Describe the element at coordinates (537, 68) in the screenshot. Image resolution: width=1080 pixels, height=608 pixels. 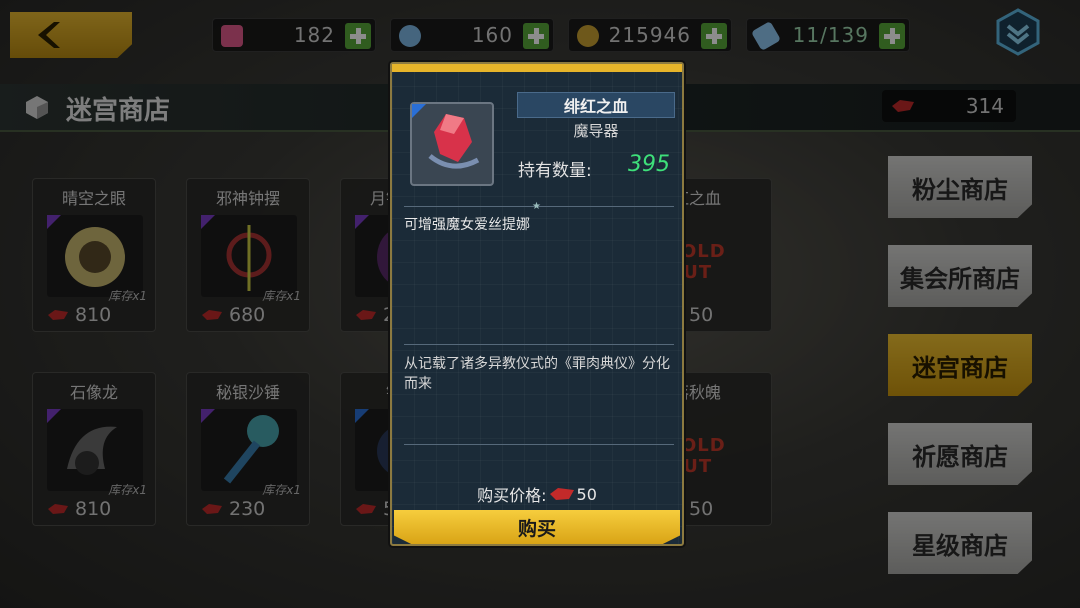
I see `dialog-top-bar` at that location.